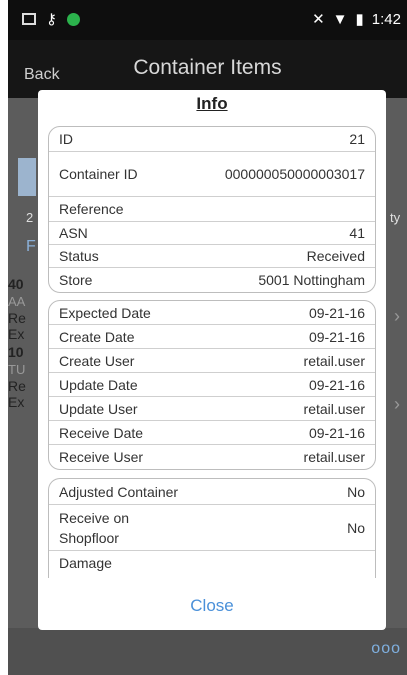  Describe the element at coordinates (119, 491) in the screenshot. I see `info-label: Adjusted Container` at that location.